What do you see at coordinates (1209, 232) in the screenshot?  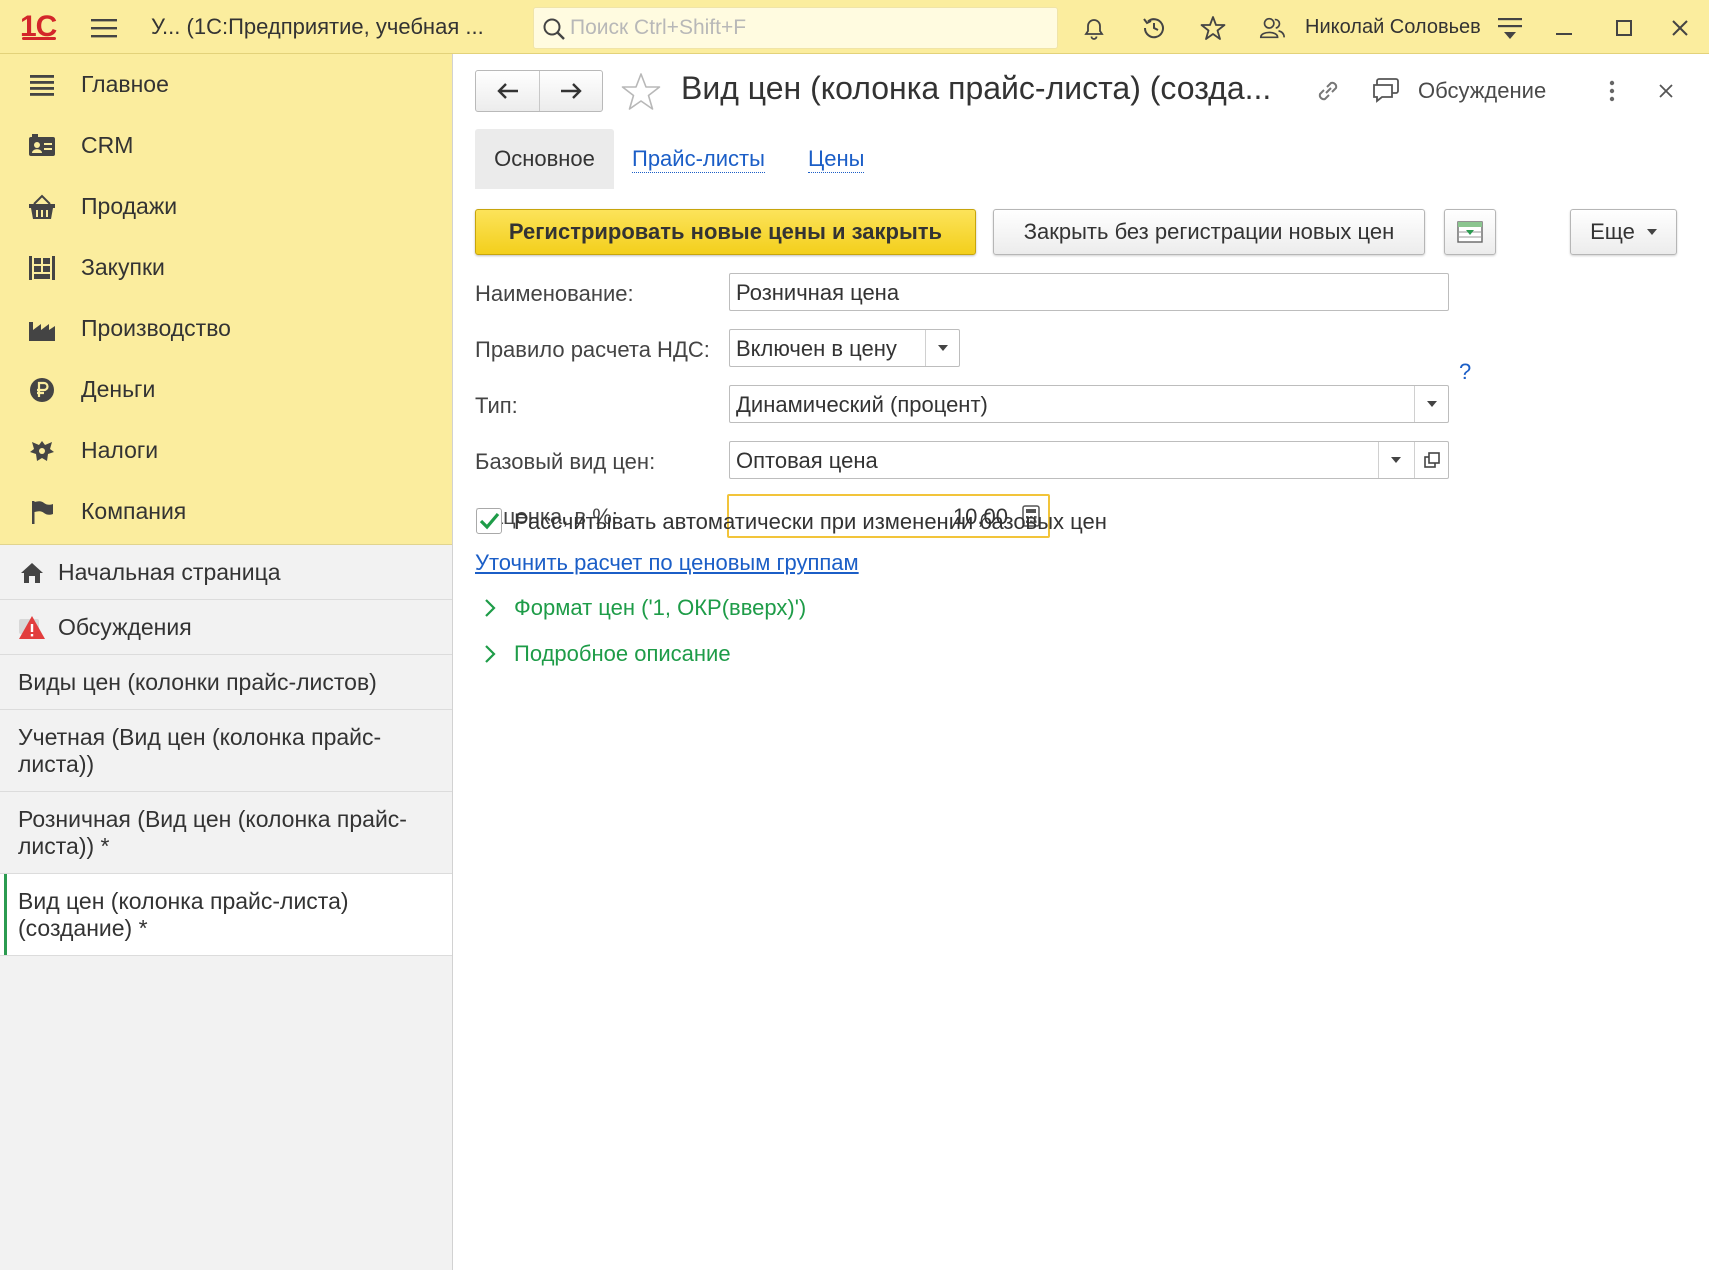 I see `close-without-register-button: Закрыть без регистрации новых цен` at bounding box center [1209, 232].